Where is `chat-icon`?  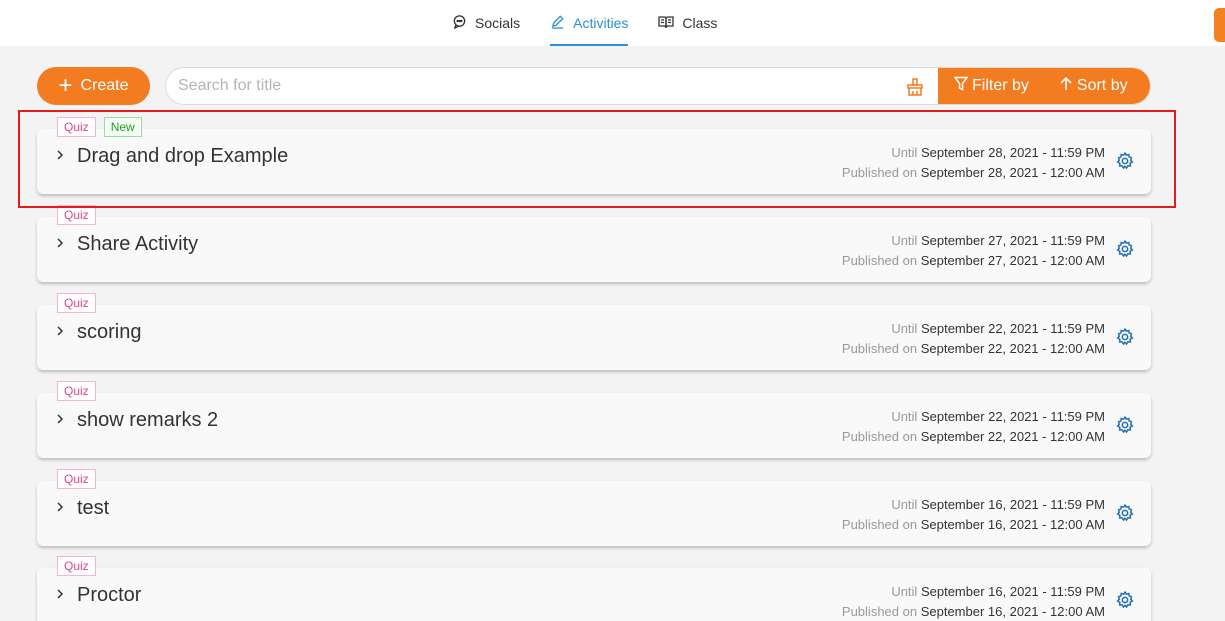 chat-icon is located at coordinates (463, 23).